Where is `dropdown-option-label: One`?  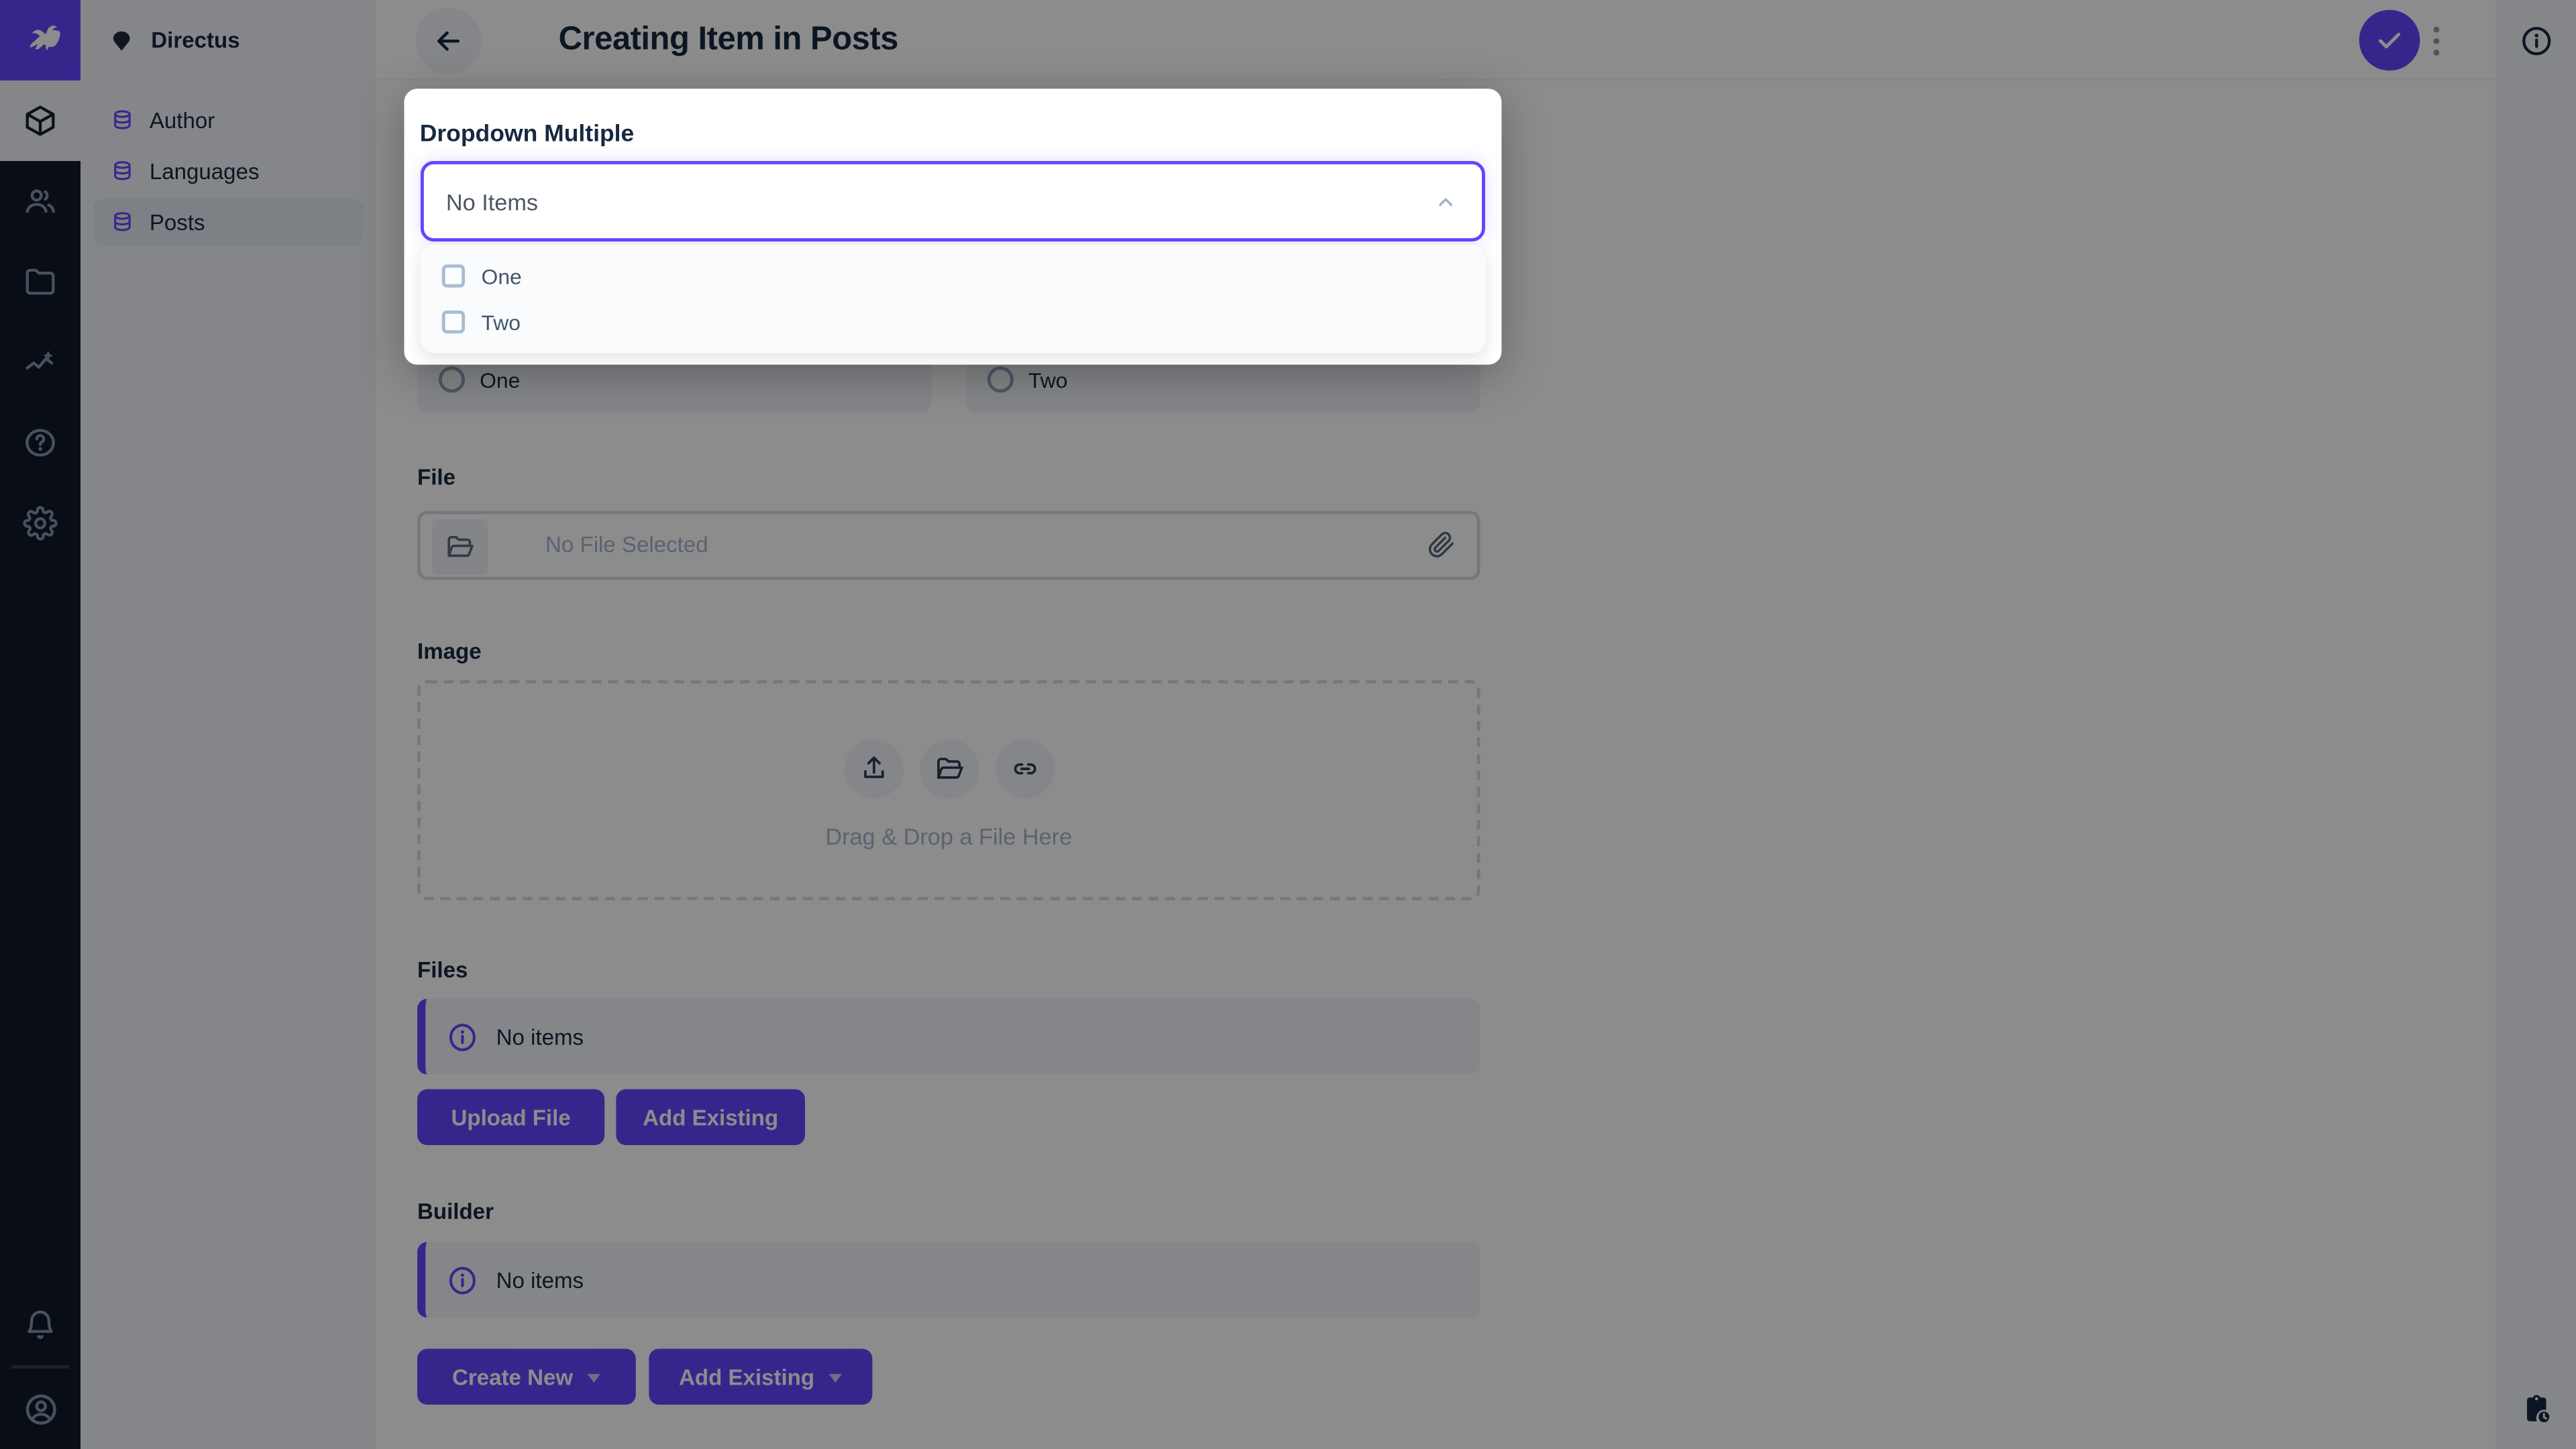
dropdown-option-label: One is located at coordinates (501, 276).